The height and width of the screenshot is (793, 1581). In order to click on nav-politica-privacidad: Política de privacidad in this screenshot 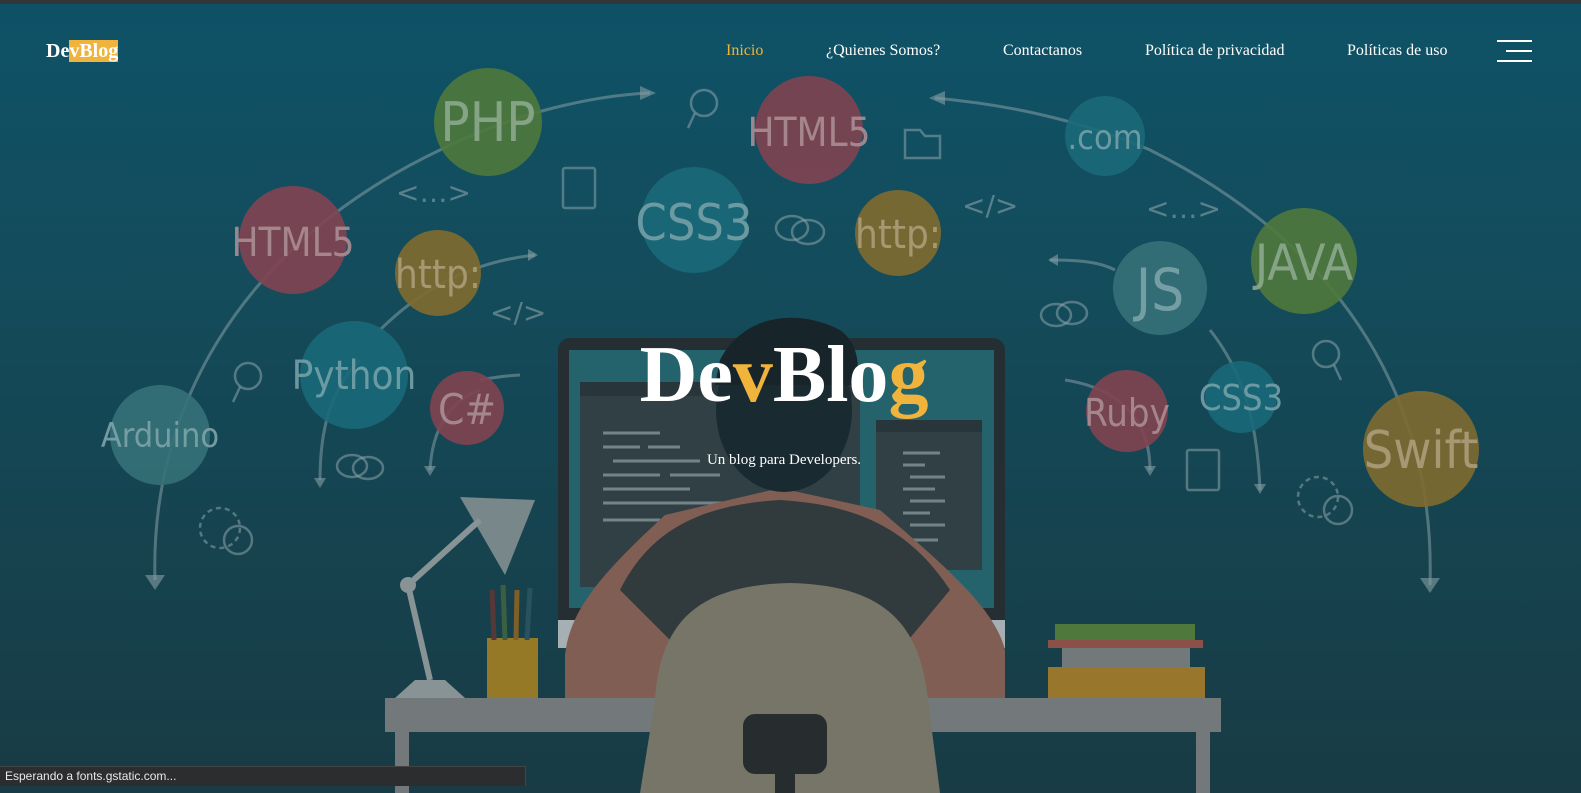, I will do `click(1215, 51)`.